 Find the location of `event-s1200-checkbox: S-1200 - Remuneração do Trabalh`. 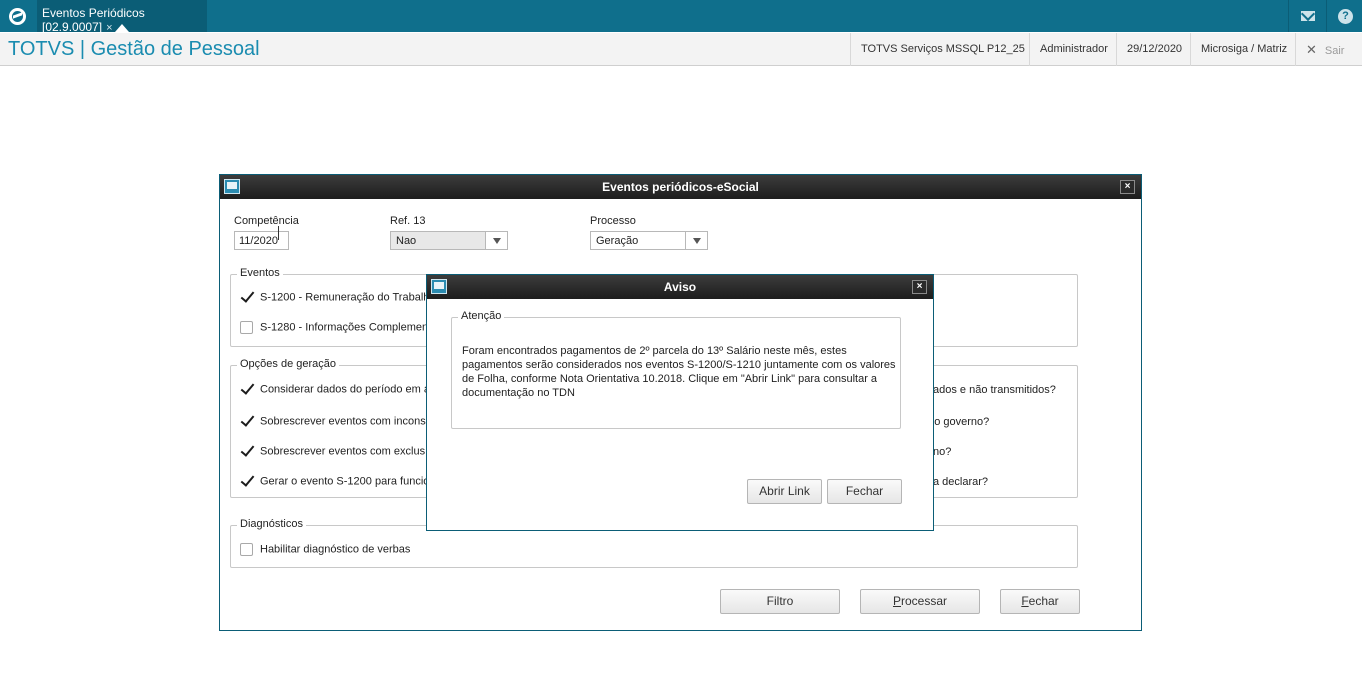

event-s1200-checkbox: S-1200 - Remuneração do Trabalh is located at coordinates (334, 297).